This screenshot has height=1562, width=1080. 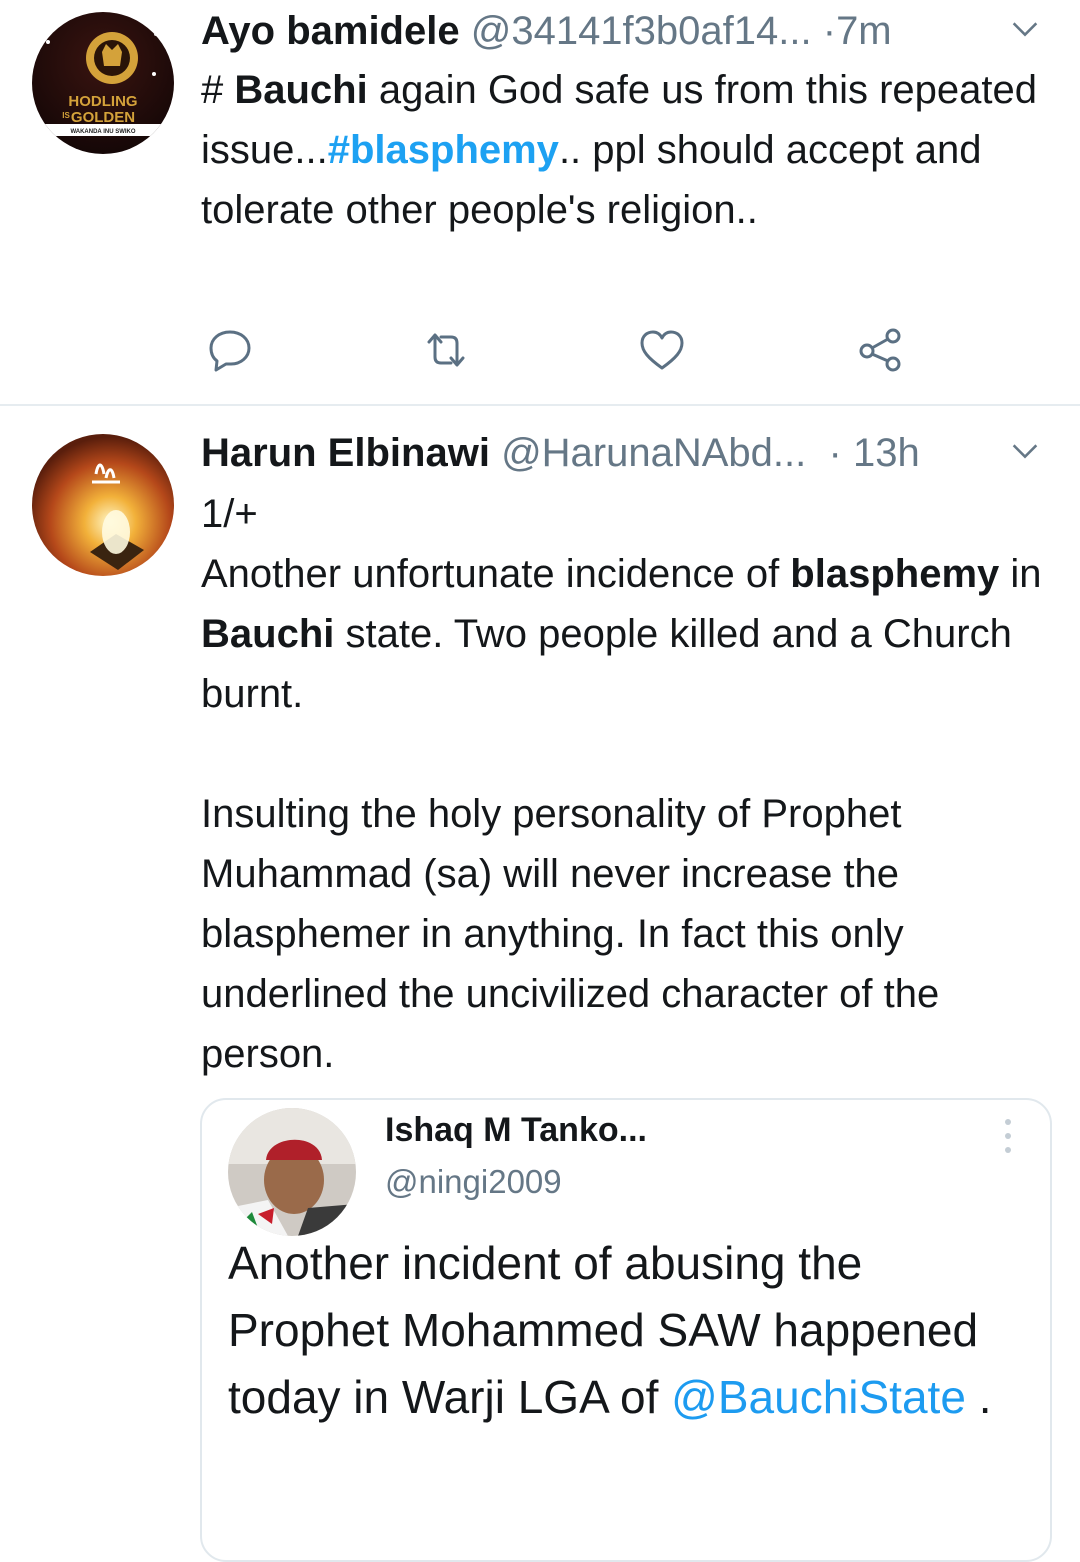 I want to click on avatar, so click(x=103, y=505).